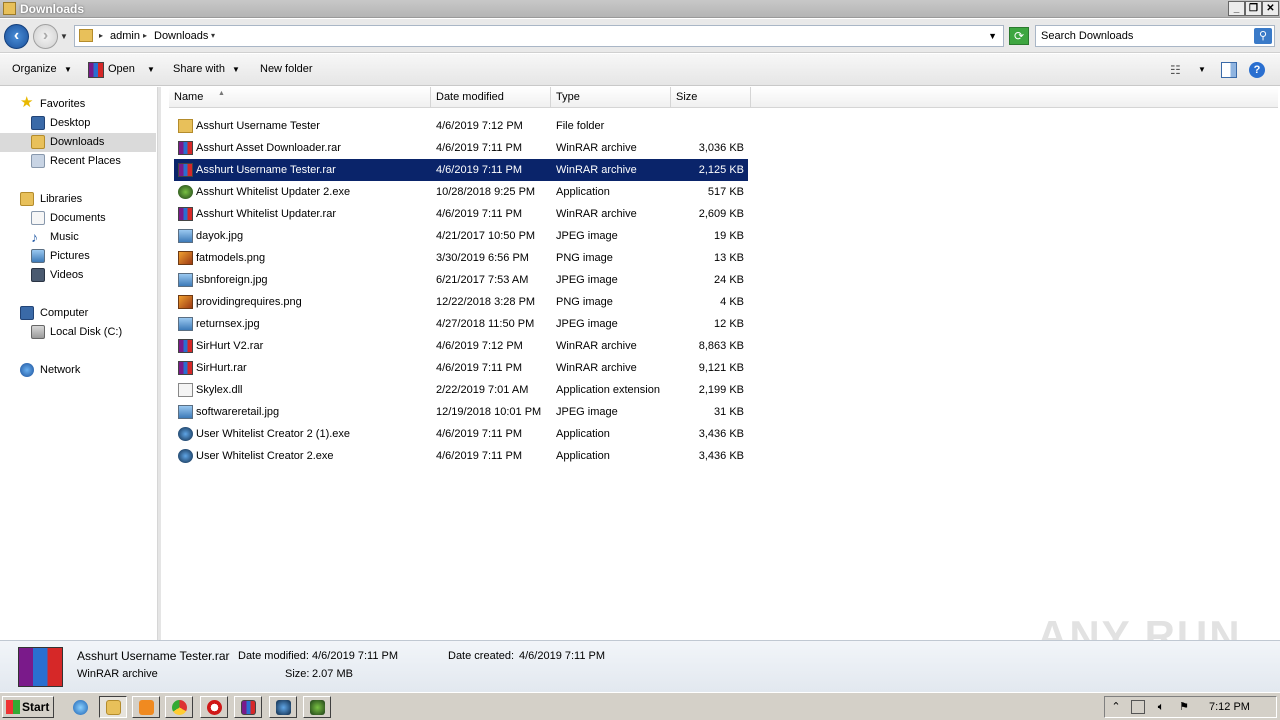 Image resolution: width=1280 pixels, height=720 pixels. Describe the element at coordinates (80, 707) in the screenshot. I see `taskbar-ie` at that location.